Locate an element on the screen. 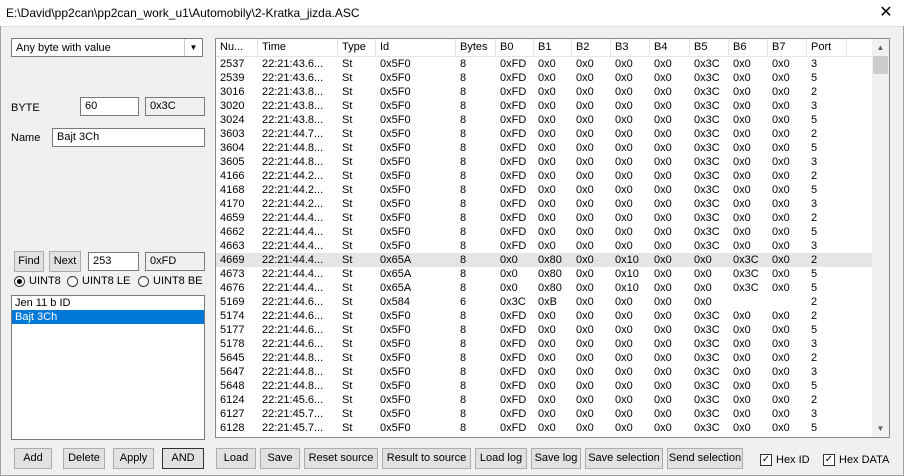 The height and width of the screenshot is (476, 904). load-log-button: Load log is located at coordinates (501, 458).